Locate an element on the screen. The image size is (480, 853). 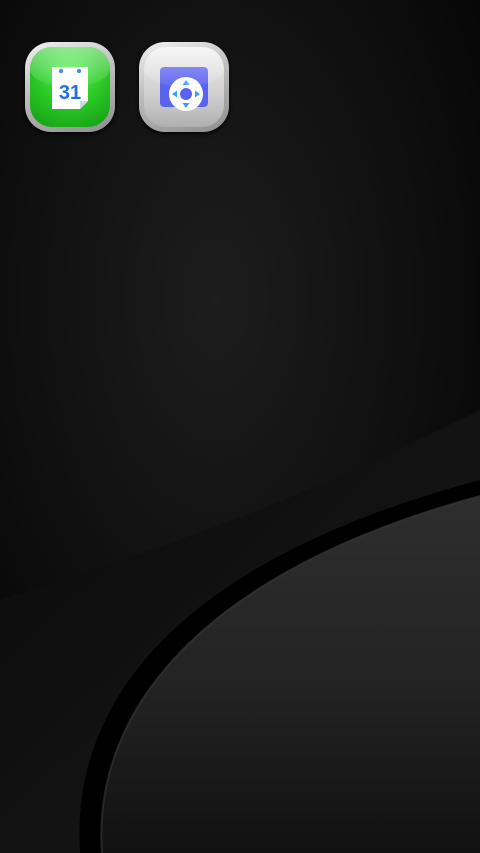
calendar-date-label: 31 is located at coordinates (70, 93).